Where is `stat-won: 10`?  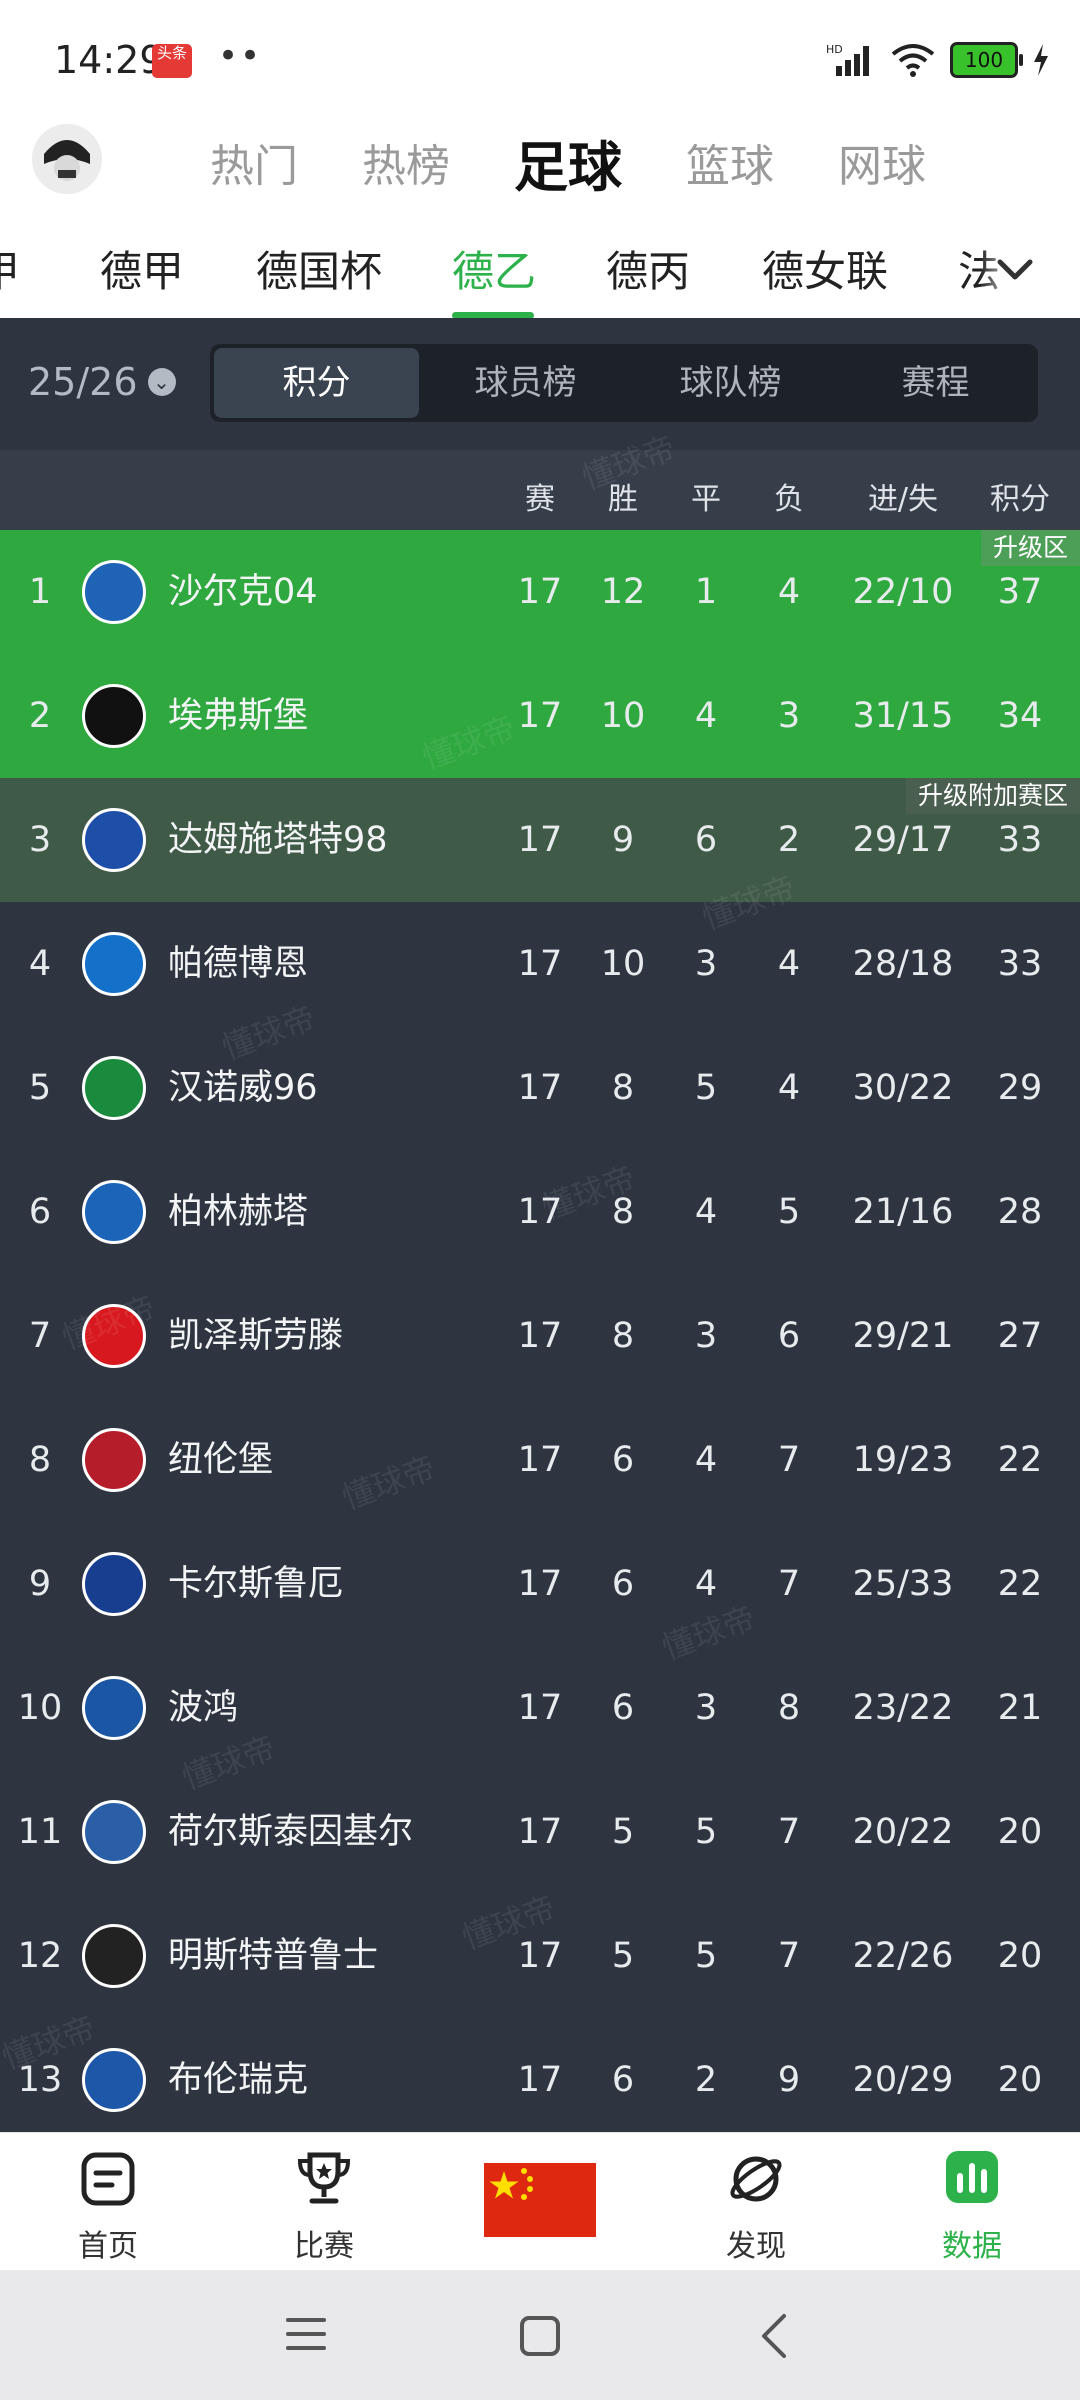 stat-won: 10 is located at coordinates (623, 964).